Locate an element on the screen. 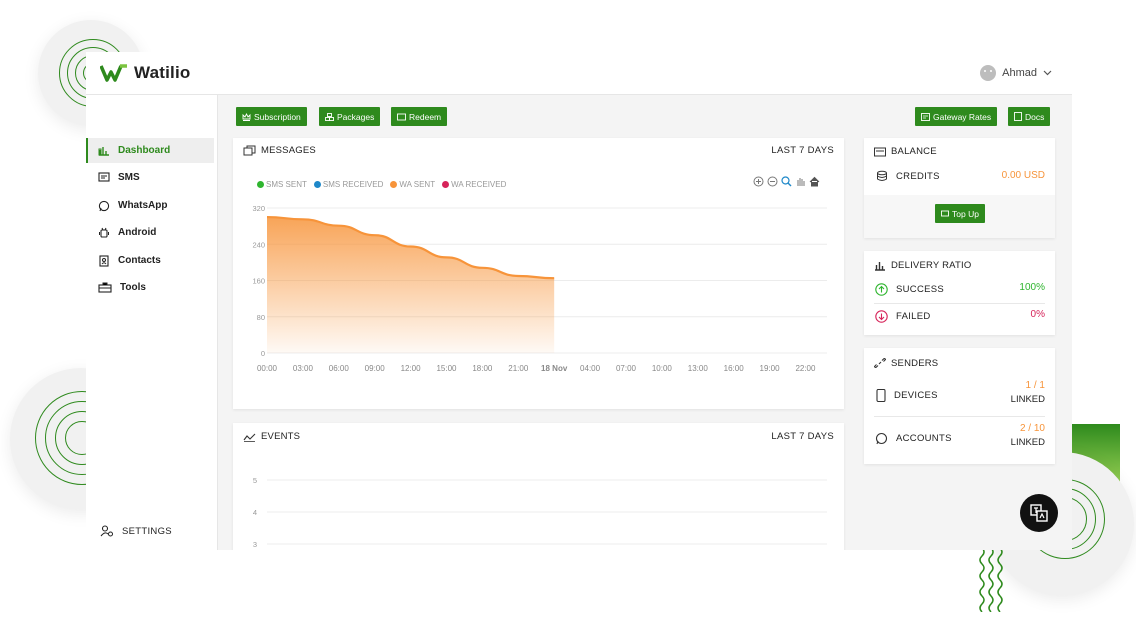  pan-hand-icon is located at coordinates (800, 181).